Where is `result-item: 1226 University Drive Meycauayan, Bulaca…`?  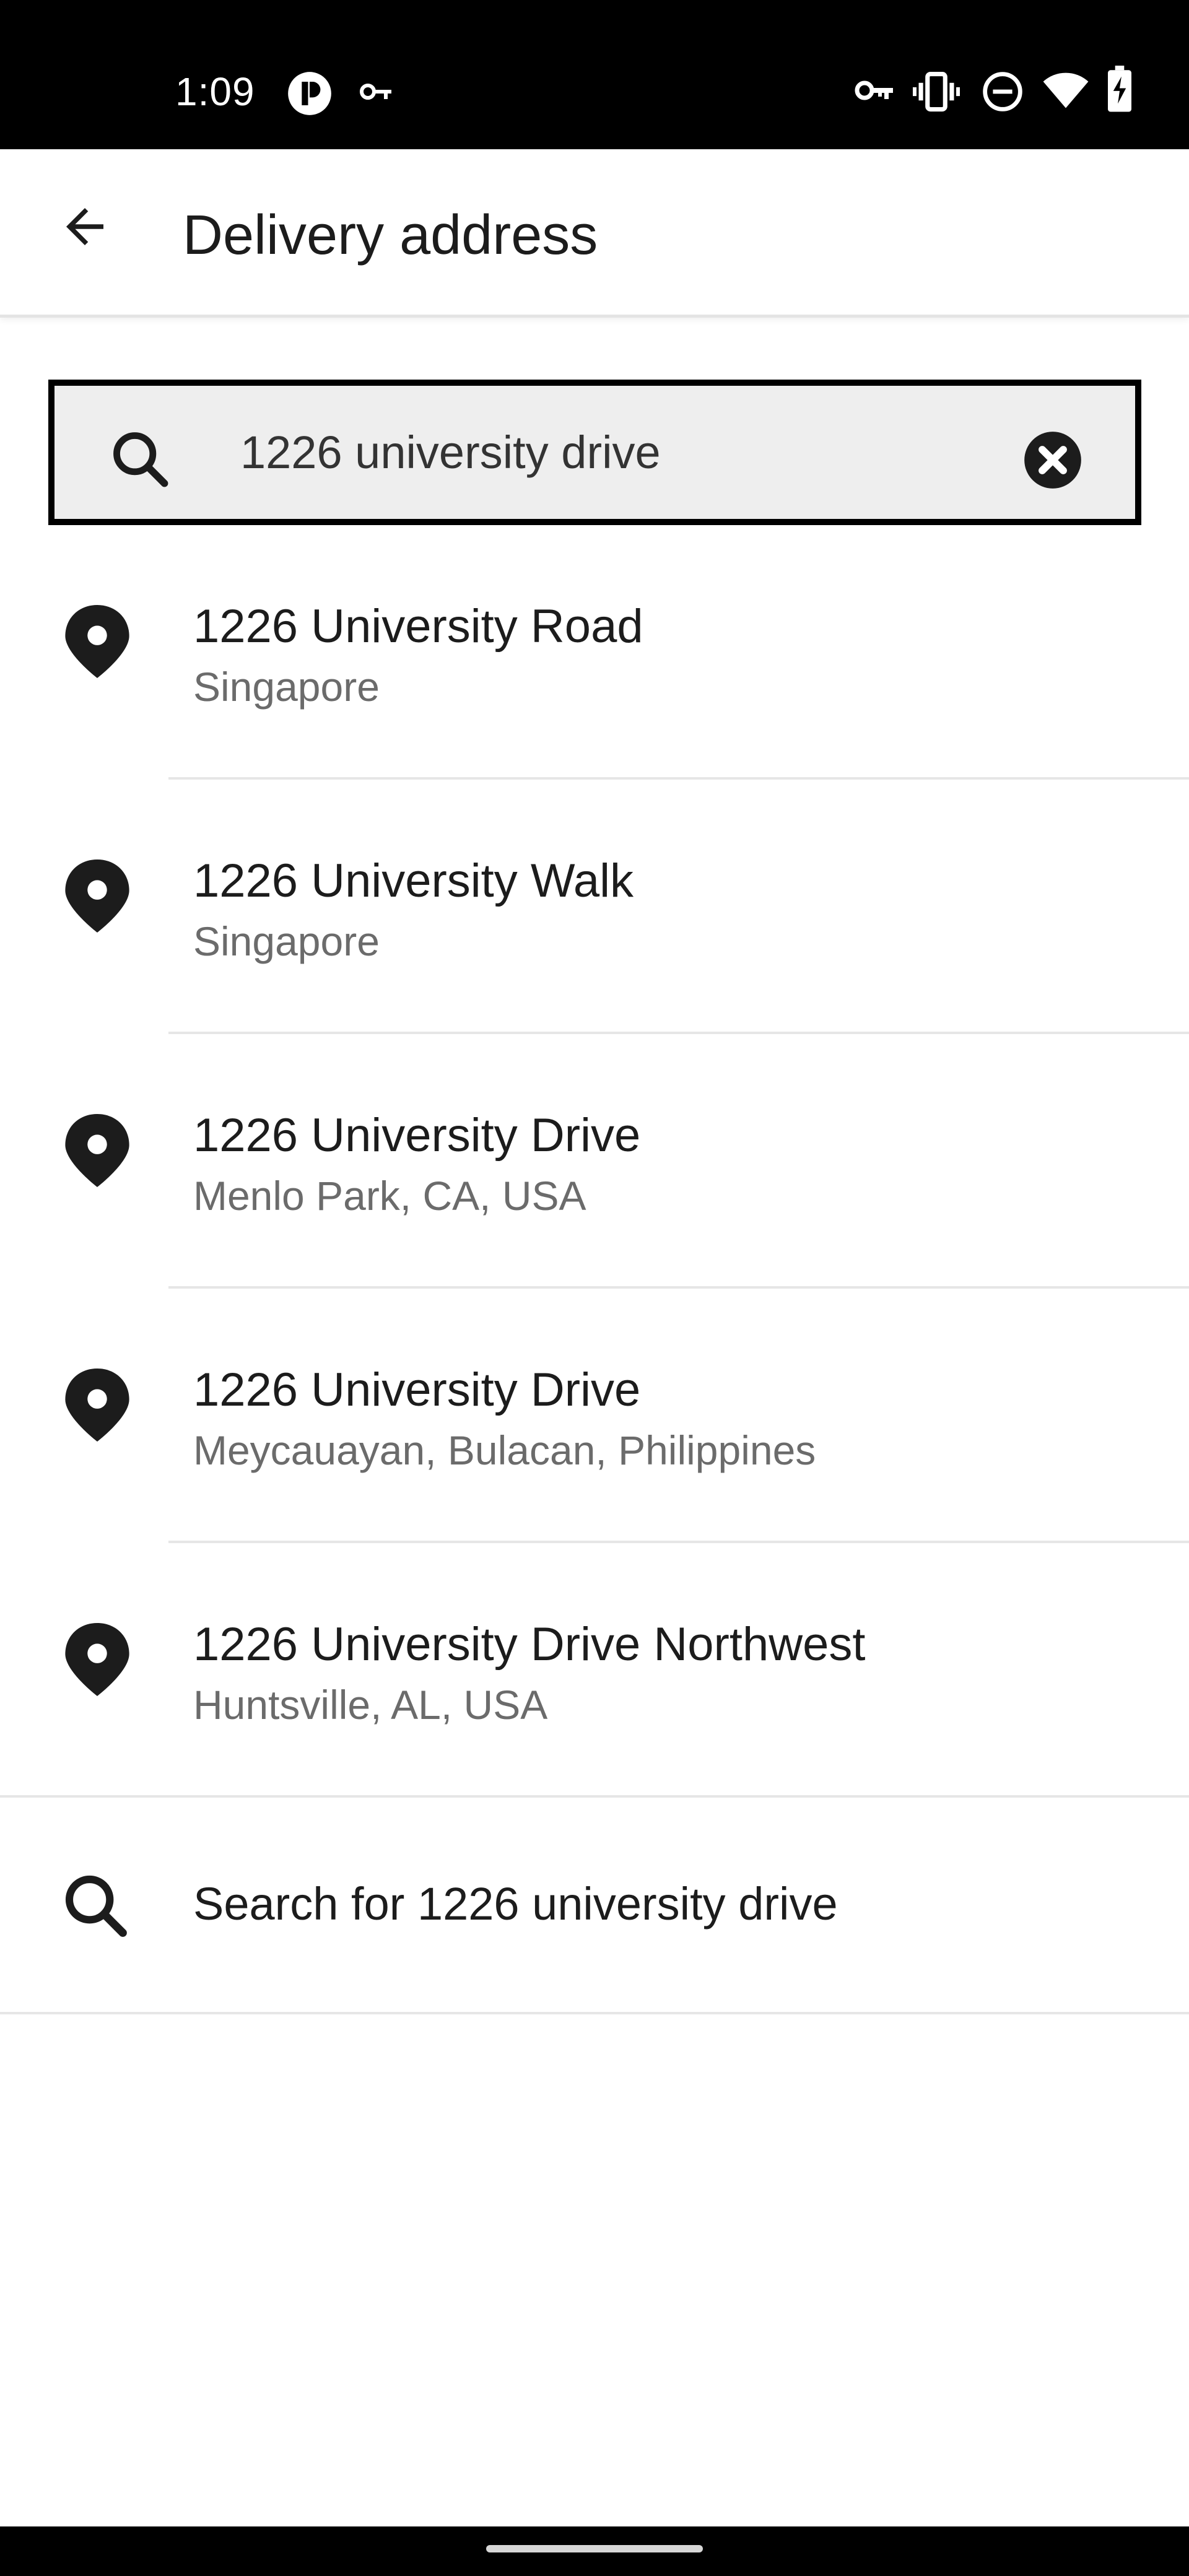 result-item: 1226 University Drive Meycauayan, Bulaca… is located at coordinates (594, 1416).